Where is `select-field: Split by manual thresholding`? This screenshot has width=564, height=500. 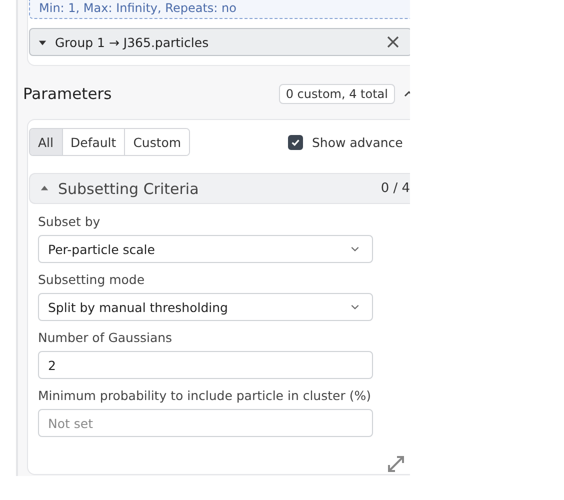 select-field: Split by manual thresholding is located at coordinates (205, 307).